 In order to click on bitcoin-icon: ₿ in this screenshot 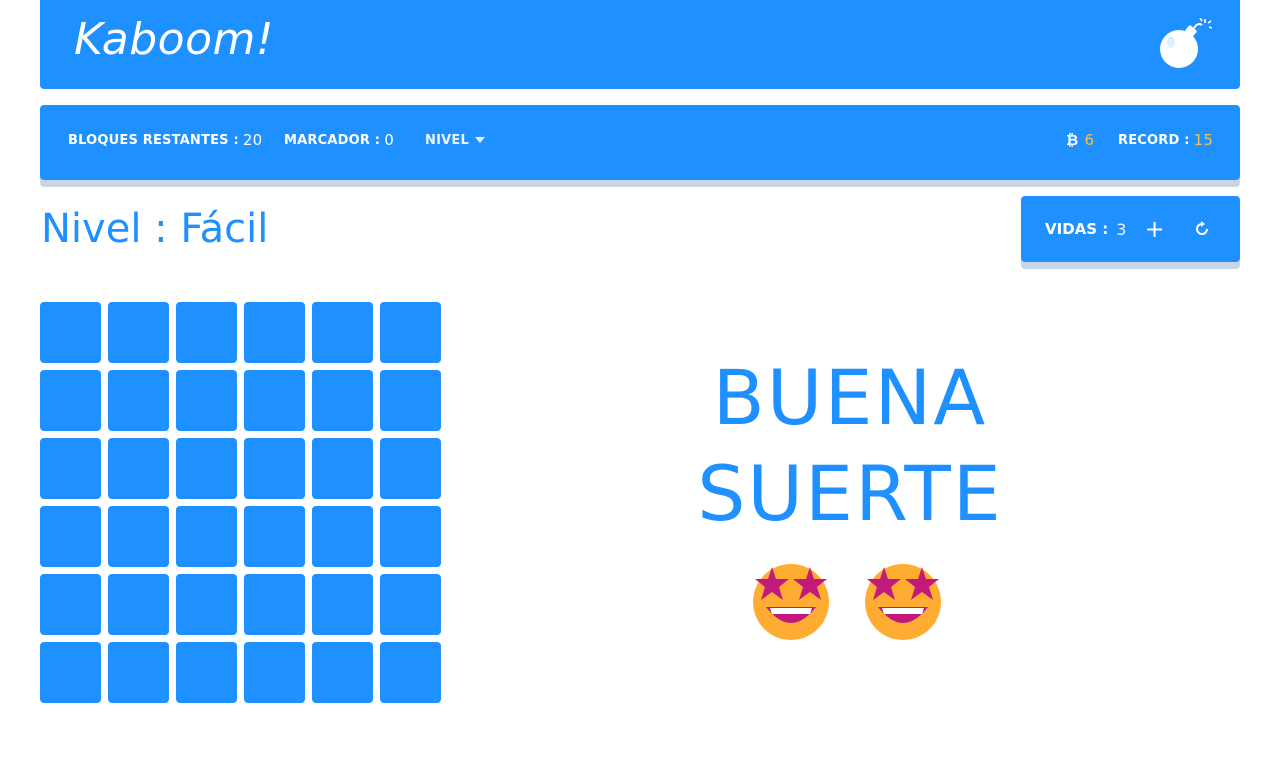, I will do `click(1072, 140)`.